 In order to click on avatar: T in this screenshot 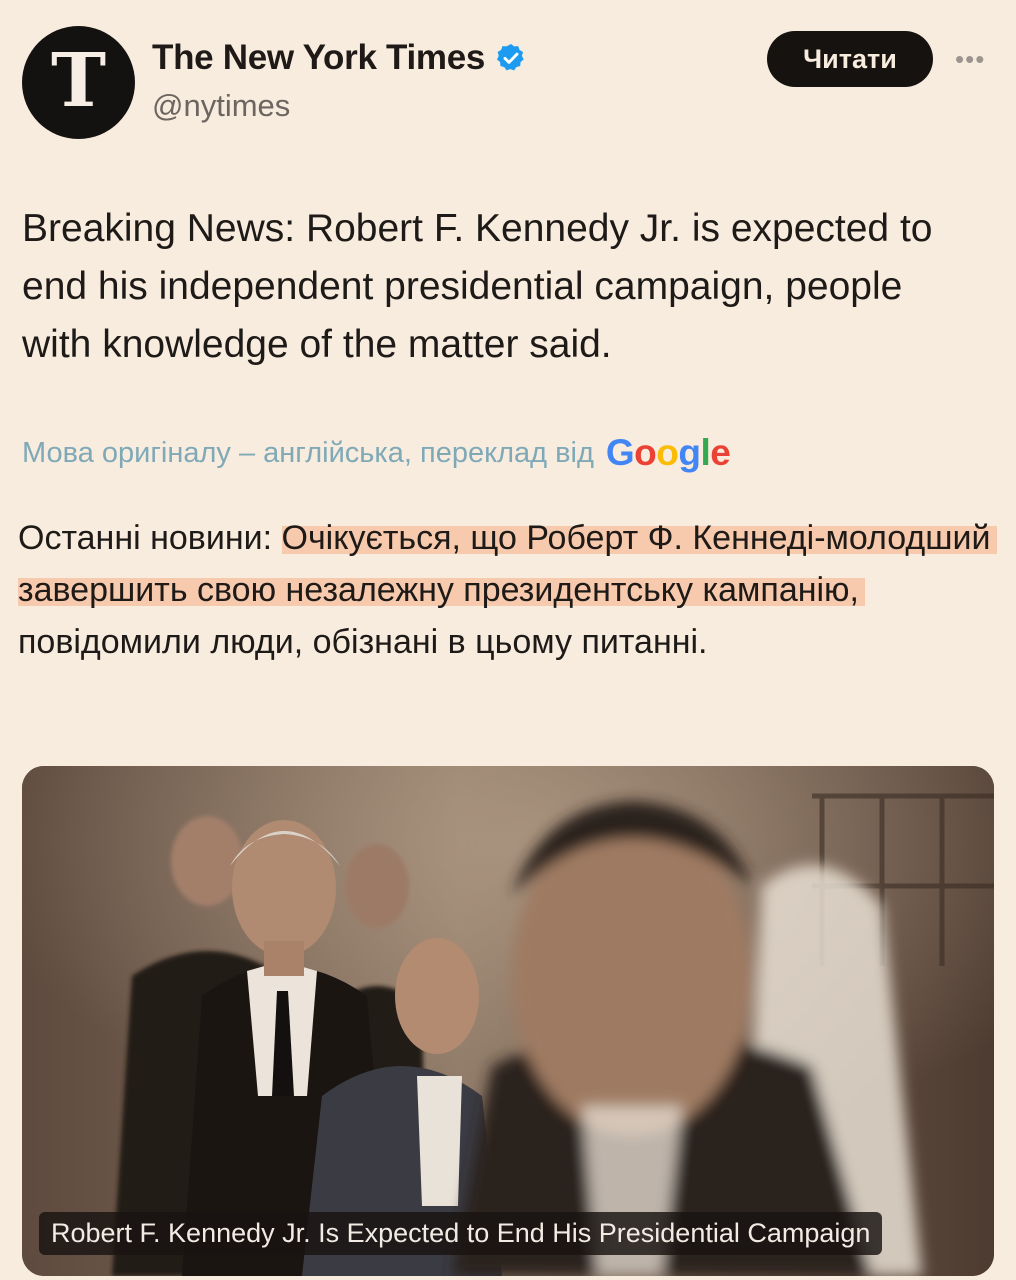, I will do `click(78, 82)`.